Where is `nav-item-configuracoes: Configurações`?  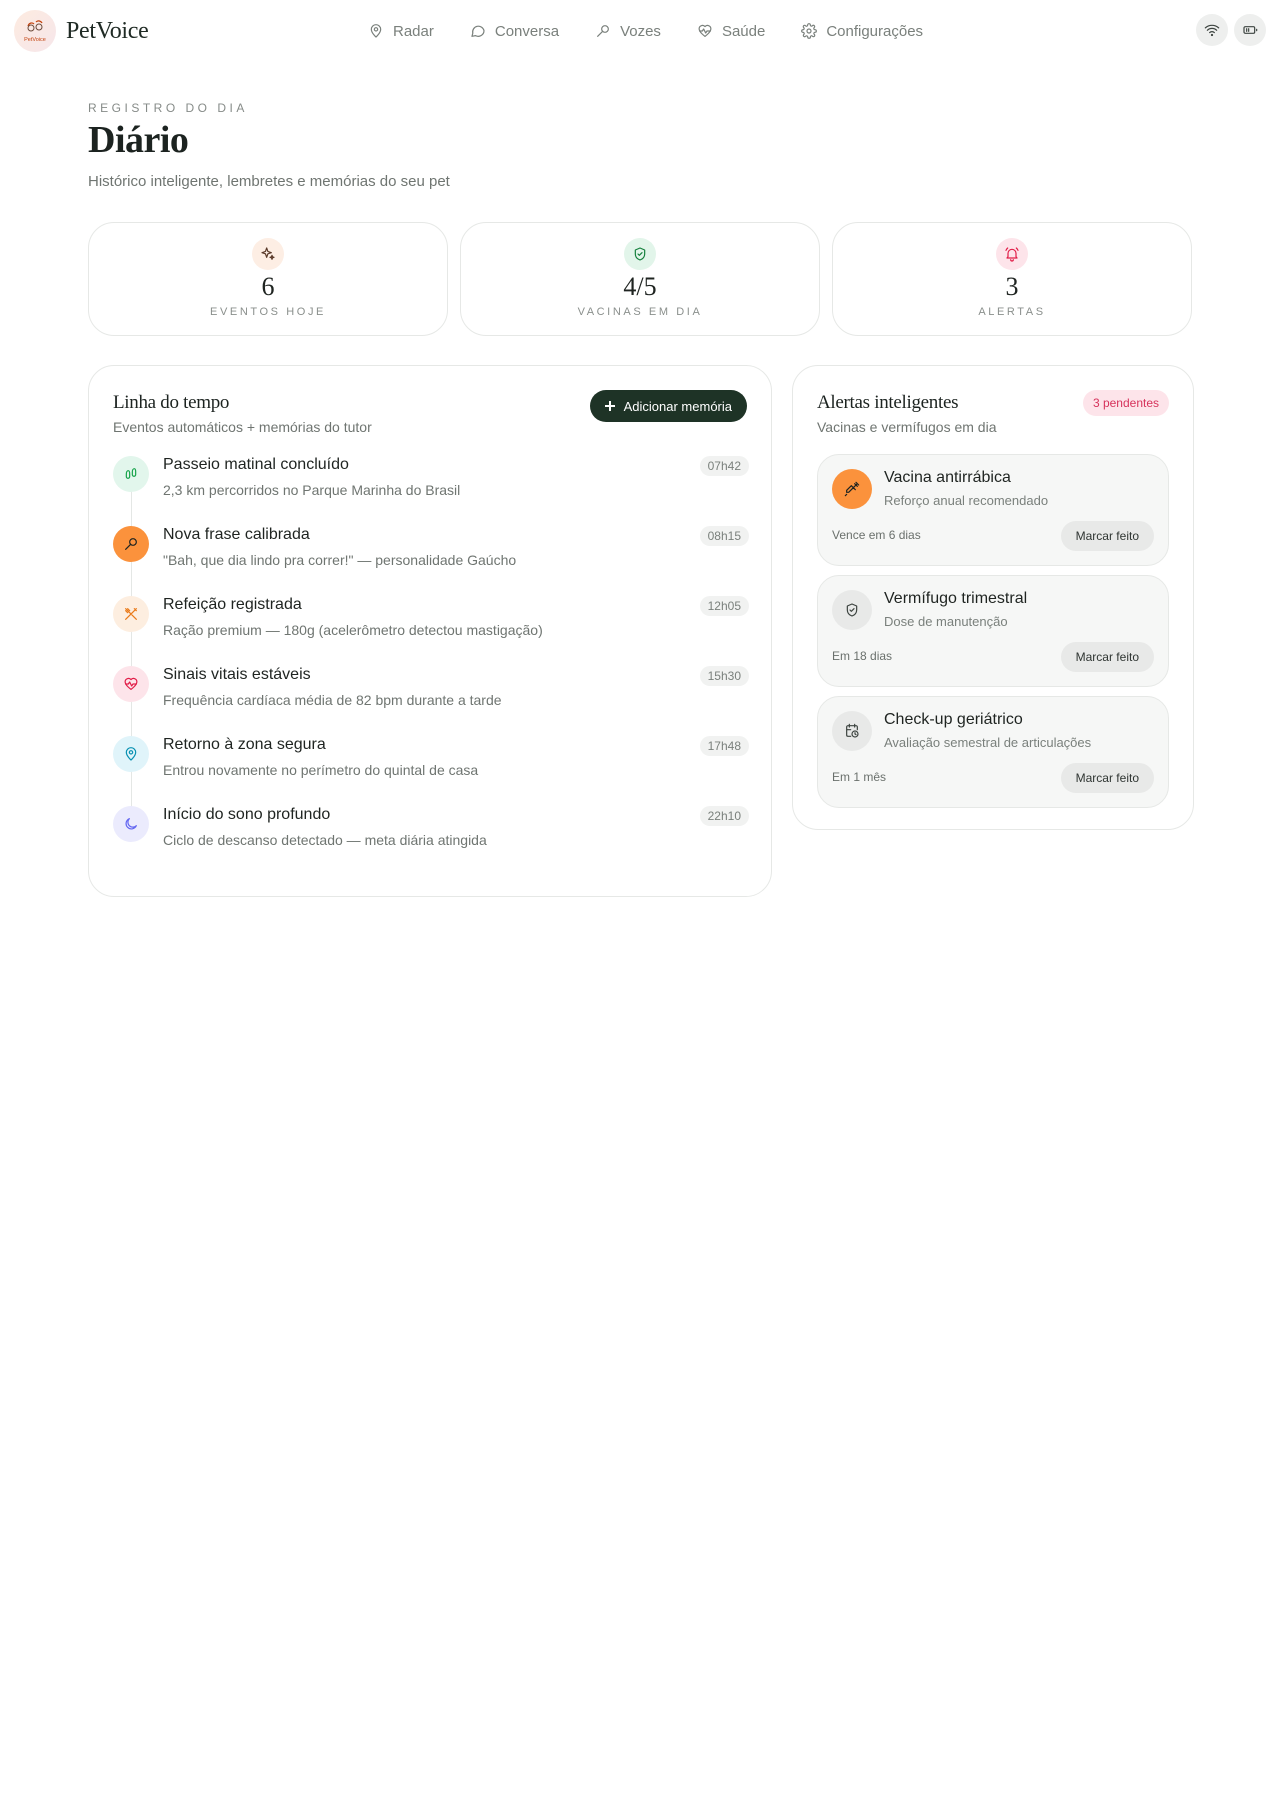
nav-item-configuracoes: Configurações is located at coordinates (862, 31).